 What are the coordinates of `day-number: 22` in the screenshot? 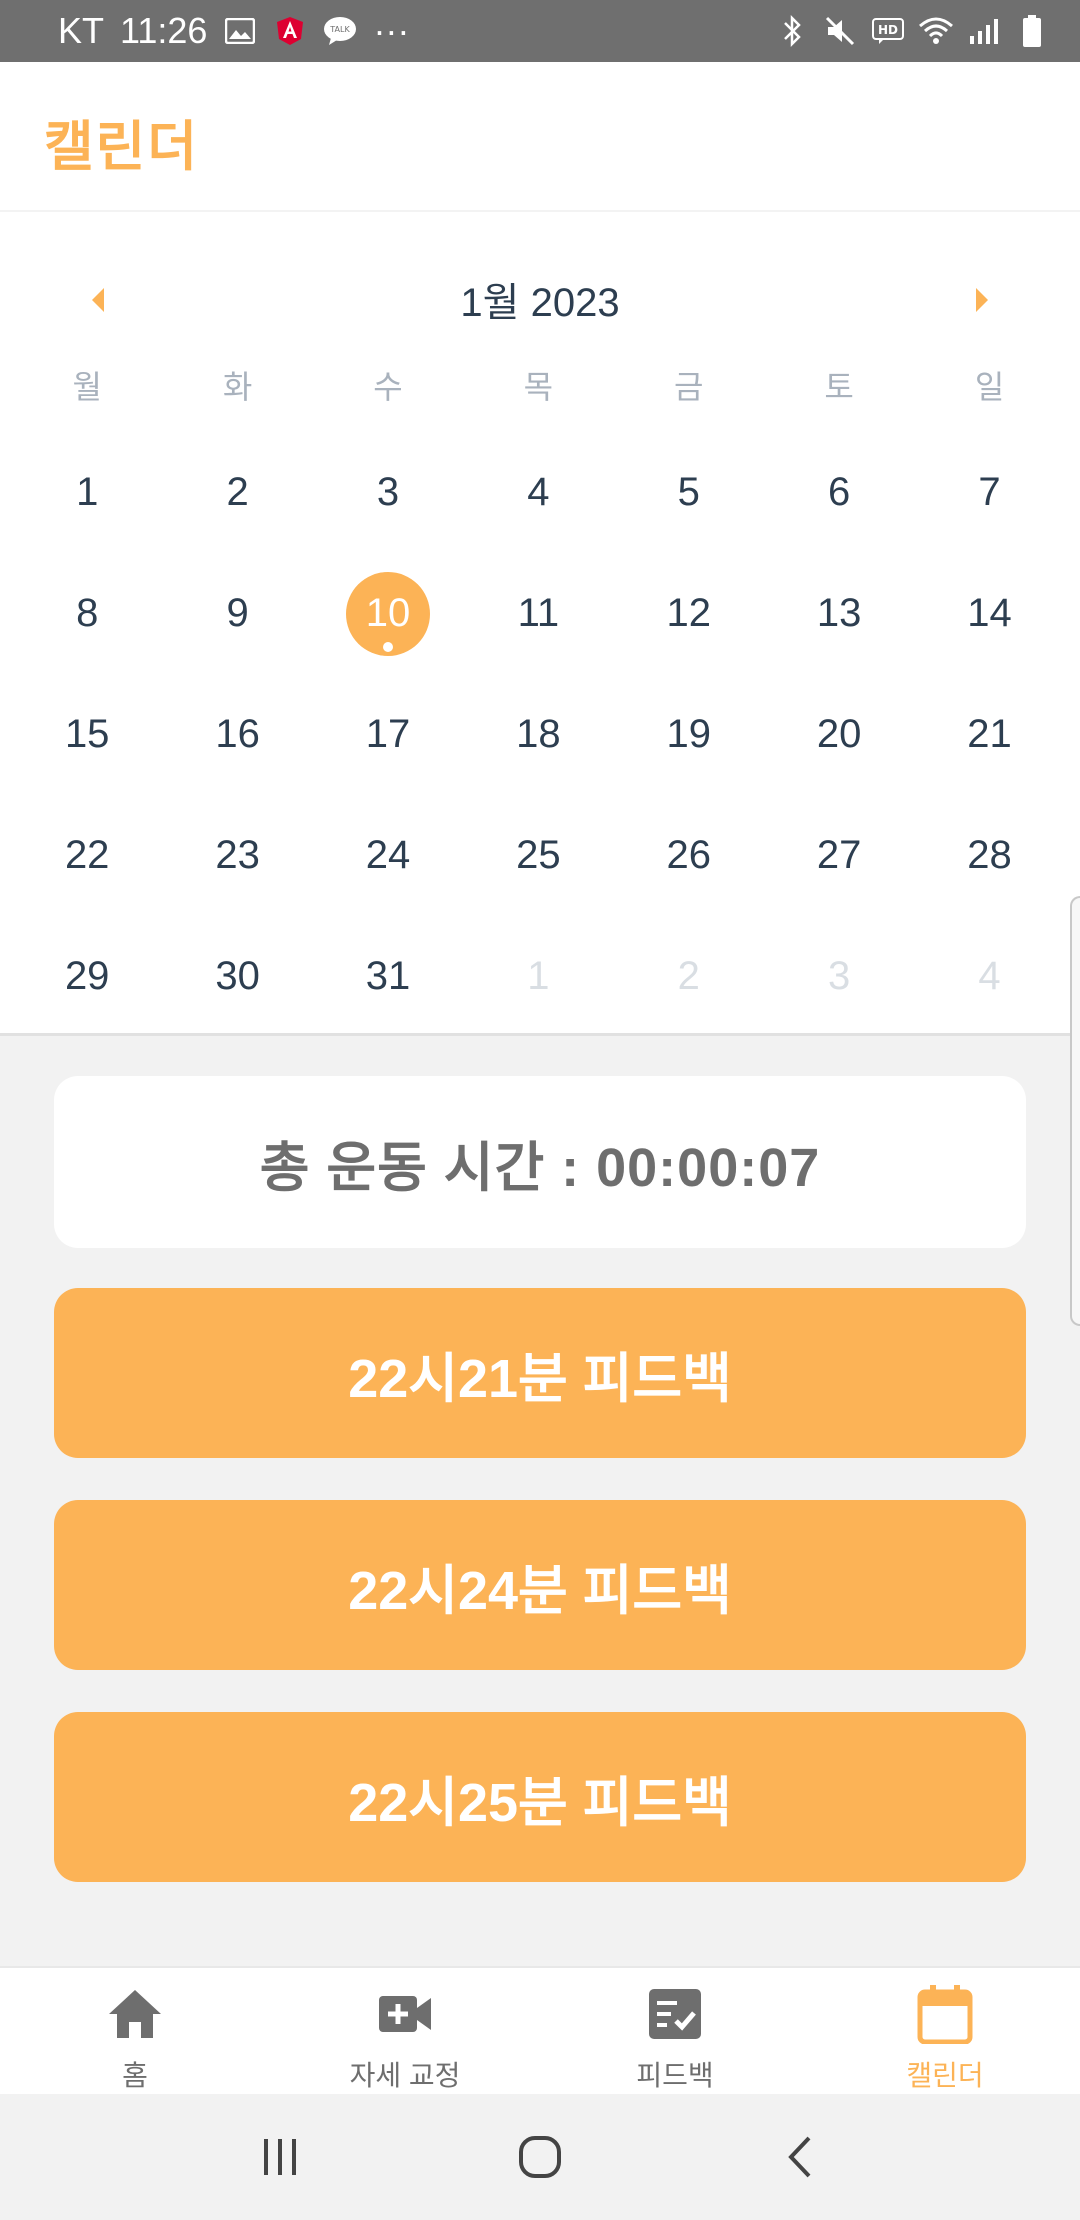 It's located at (87, 855).